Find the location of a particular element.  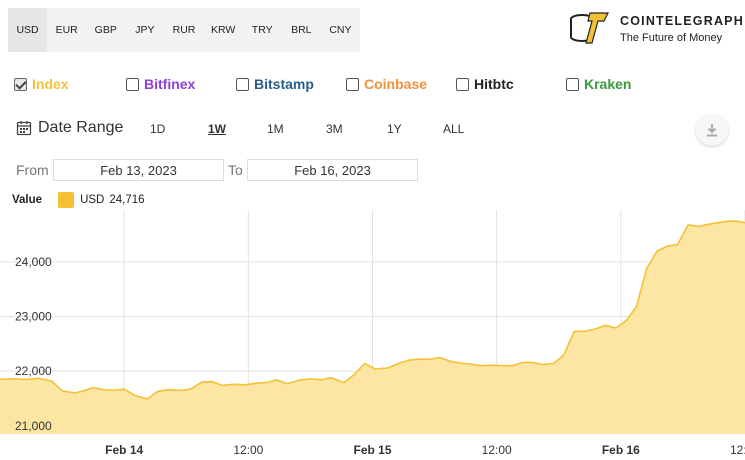

source-label: Bitstamp is located at coordinates (284, 84).